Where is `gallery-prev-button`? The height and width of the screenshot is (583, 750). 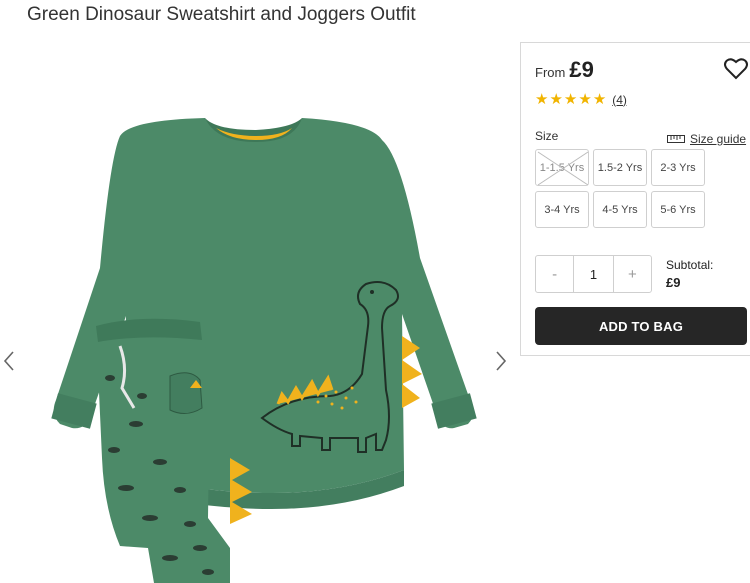
gallery-prev-button is located at coordinates (9, 361).